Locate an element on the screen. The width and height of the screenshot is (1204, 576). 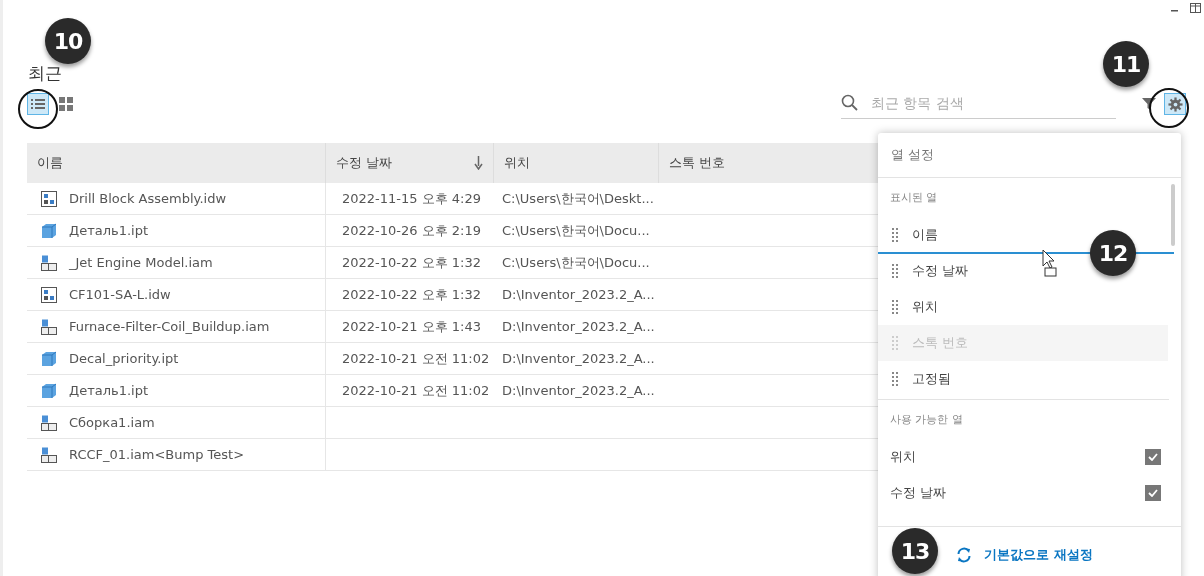
table-cell: 2022-11-15 오후 4:29 is located at coordinates (411, 198).